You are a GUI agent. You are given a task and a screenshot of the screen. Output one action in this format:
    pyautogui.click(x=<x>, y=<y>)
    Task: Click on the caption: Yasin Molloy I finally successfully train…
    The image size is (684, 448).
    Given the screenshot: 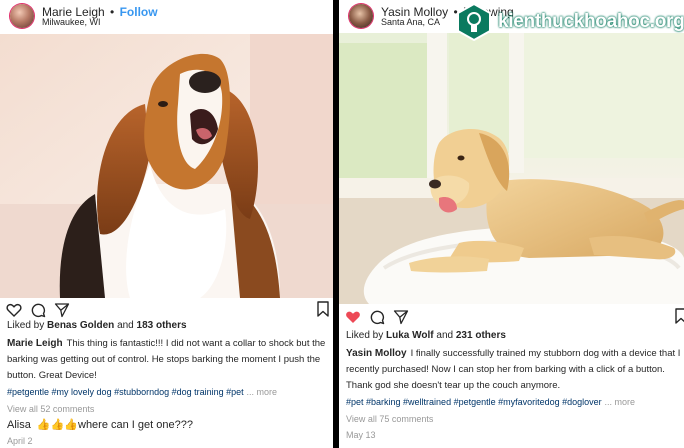 What is the action you would take?
    pyautogui.click(x=515, y=370)
    